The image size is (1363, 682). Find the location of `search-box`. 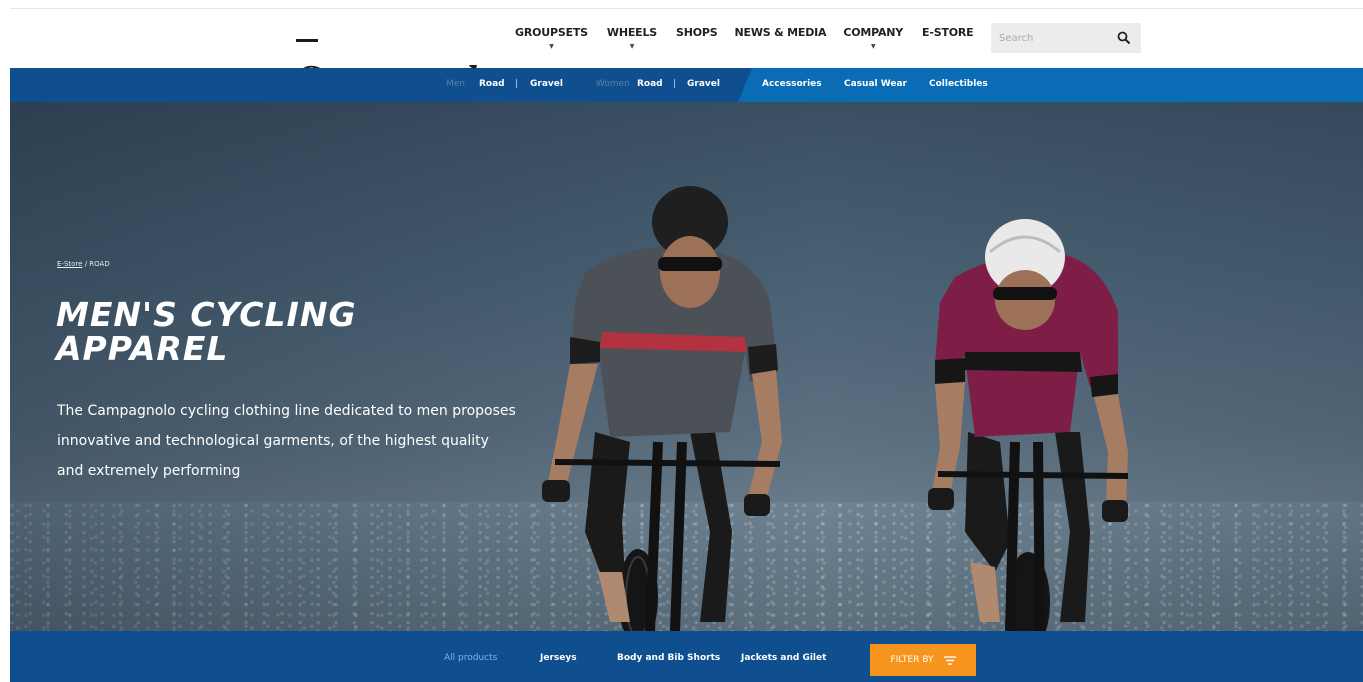

search-box is located at coordinates (1066, 38).